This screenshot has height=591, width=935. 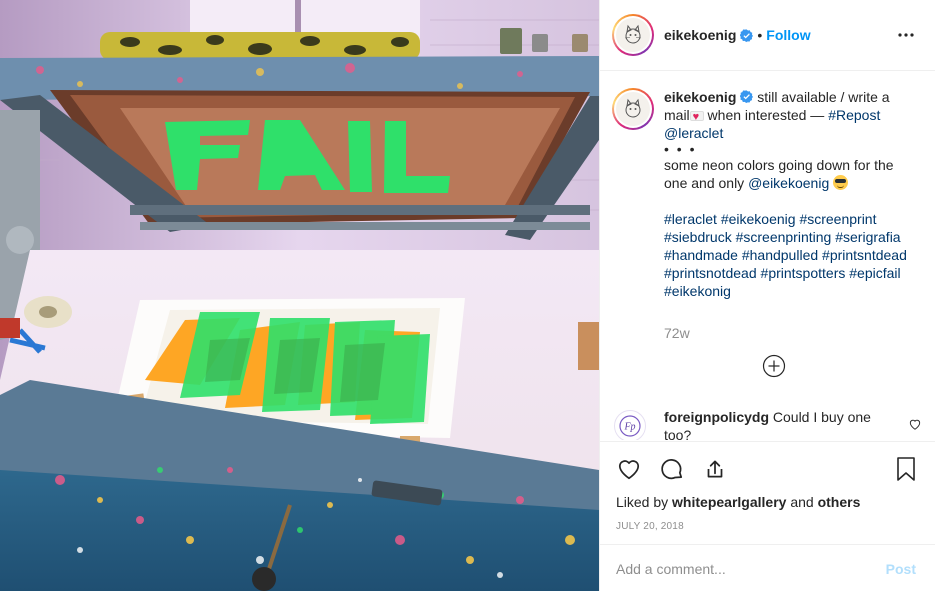 I want to click on mention-leraclet: @leraclet, so click(x=693, y=133).